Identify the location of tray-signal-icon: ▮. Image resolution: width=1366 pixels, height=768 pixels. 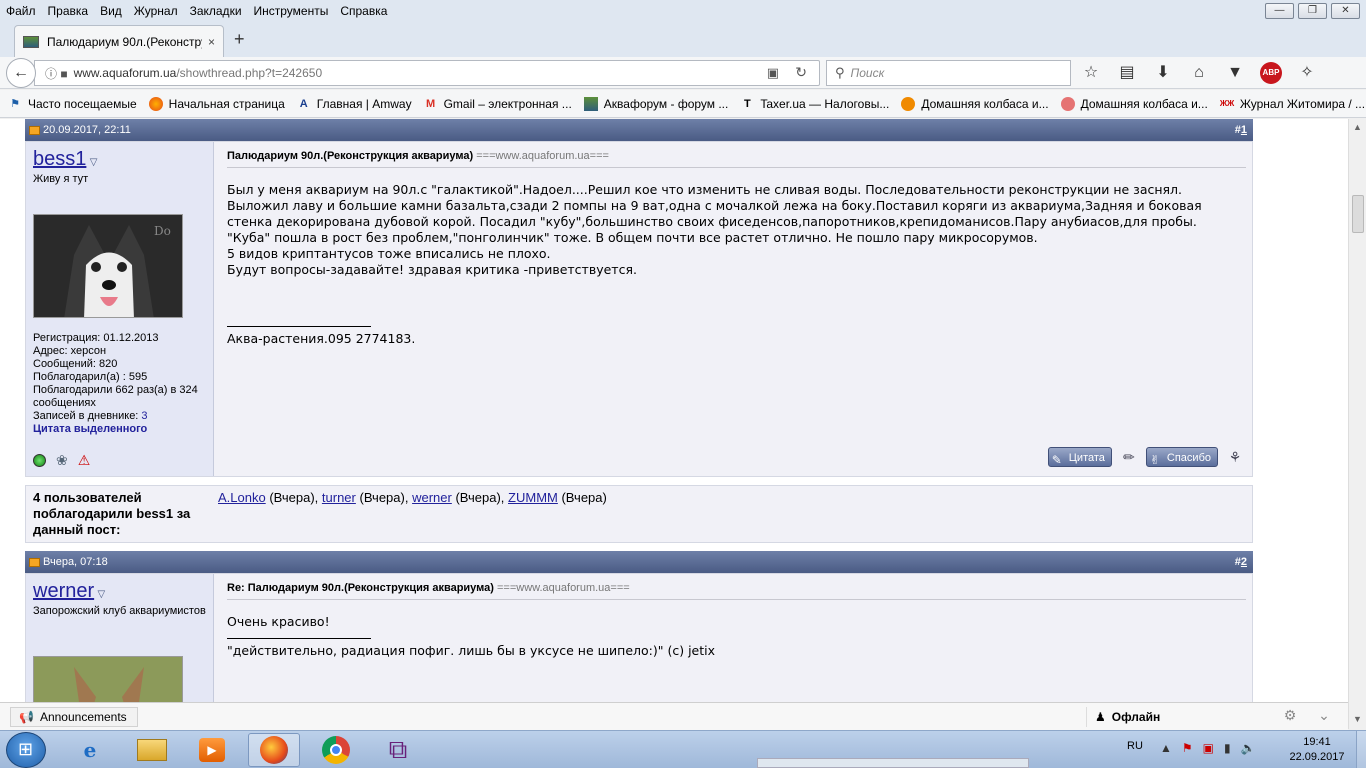
(1227, 748).